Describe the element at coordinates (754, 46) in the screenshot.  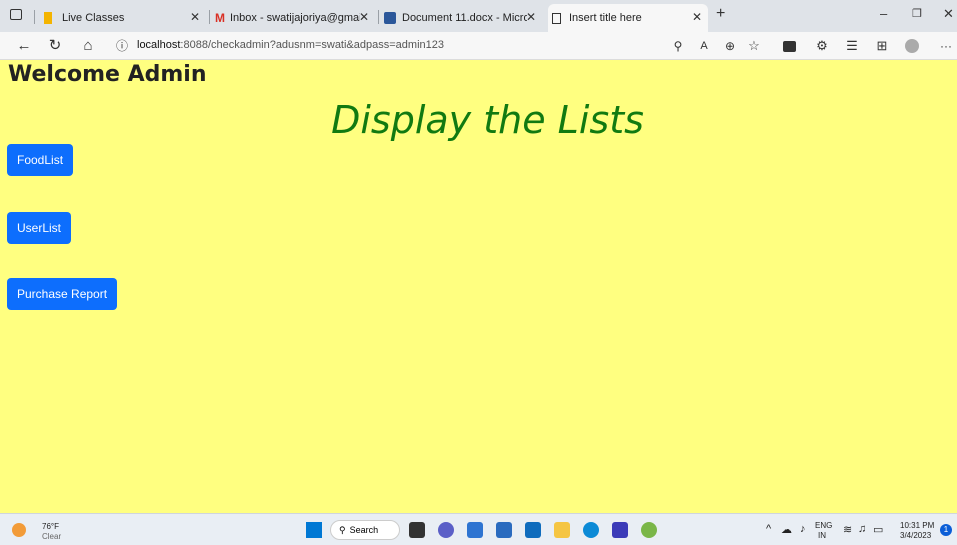
I see `favorite-icon: ☆` at that location.